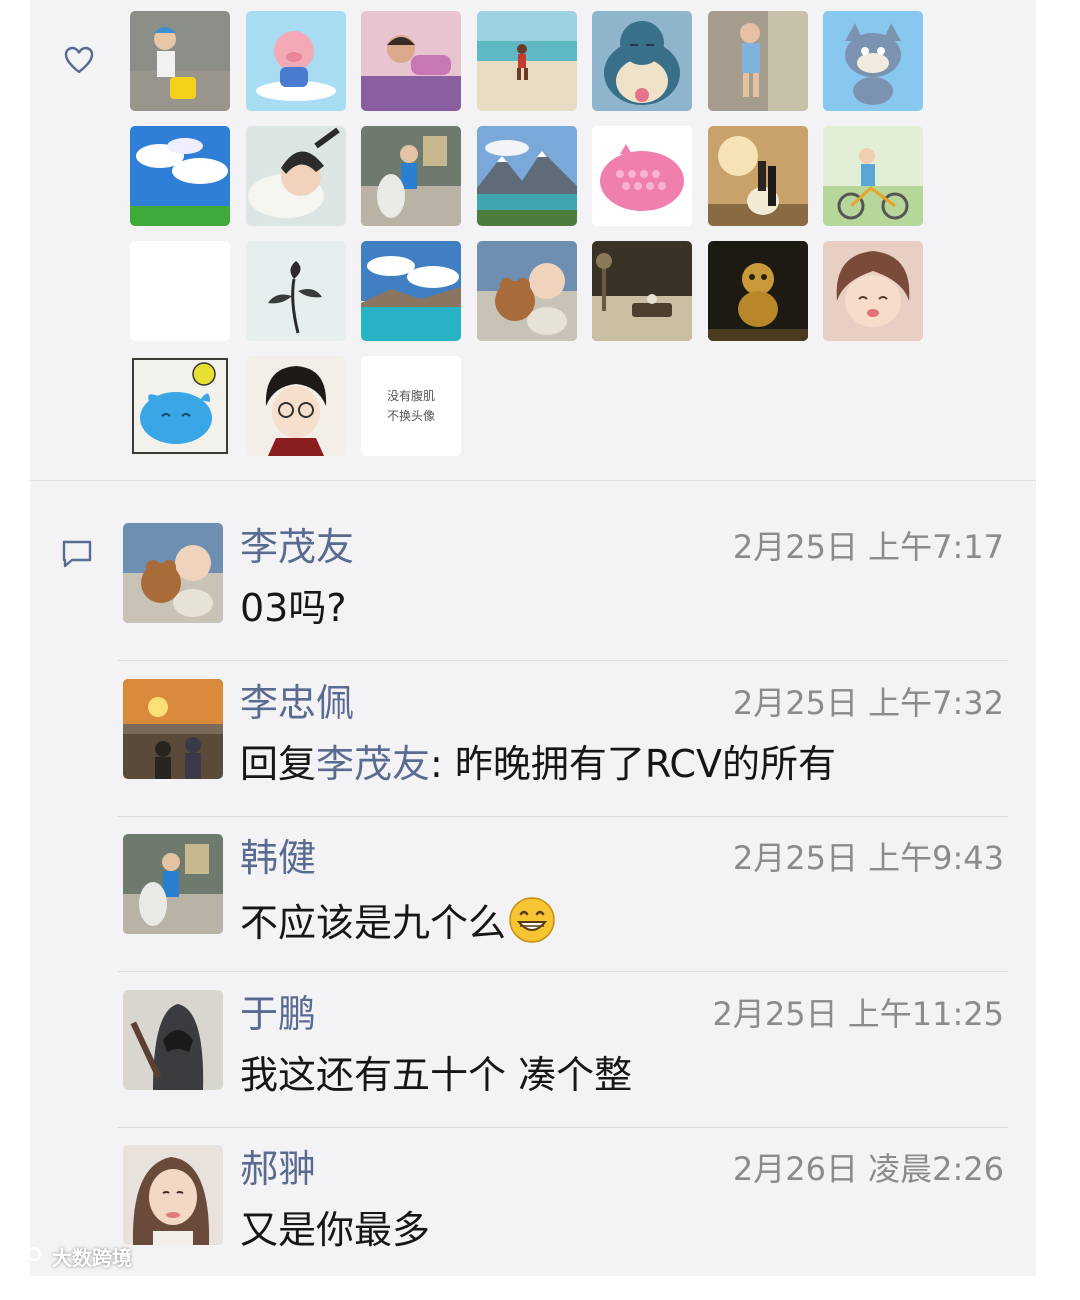  I want to click on comment-author: 李忠佩, so click(297, 703).